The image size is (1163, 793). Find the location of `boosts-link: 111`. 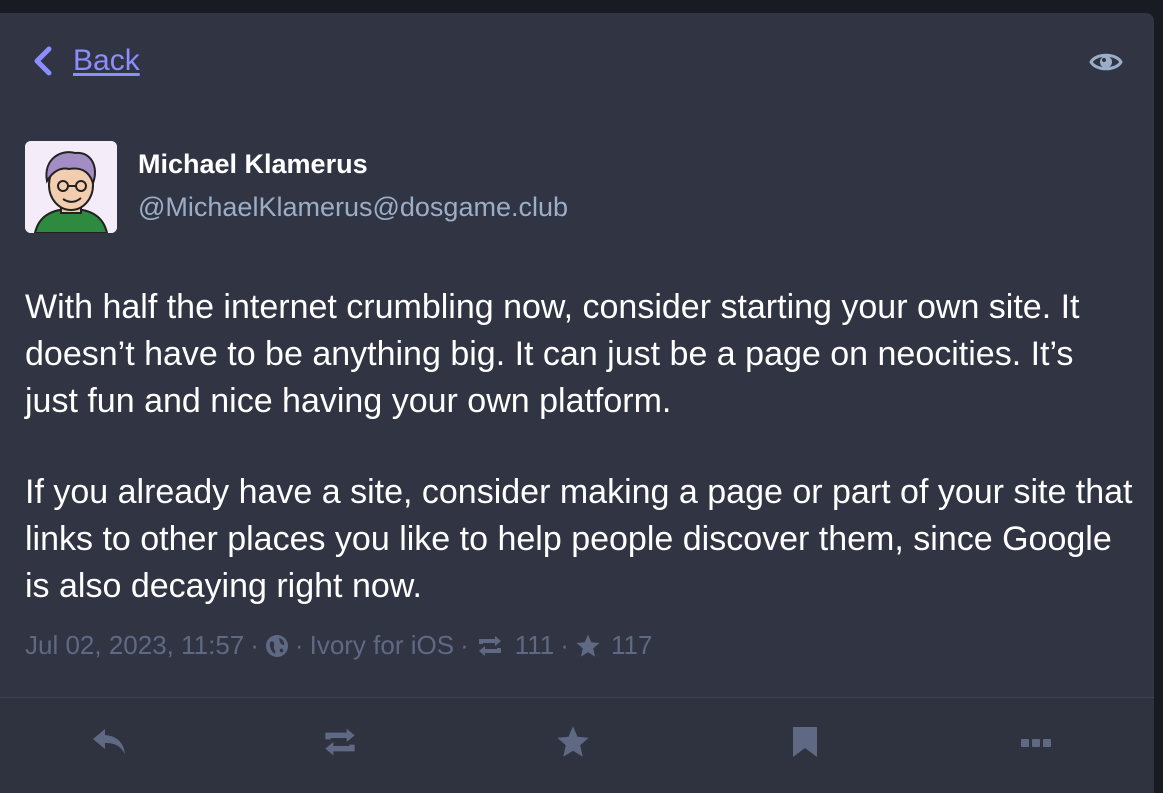

boosts-link: 111 is located at coordinates (515, 645).